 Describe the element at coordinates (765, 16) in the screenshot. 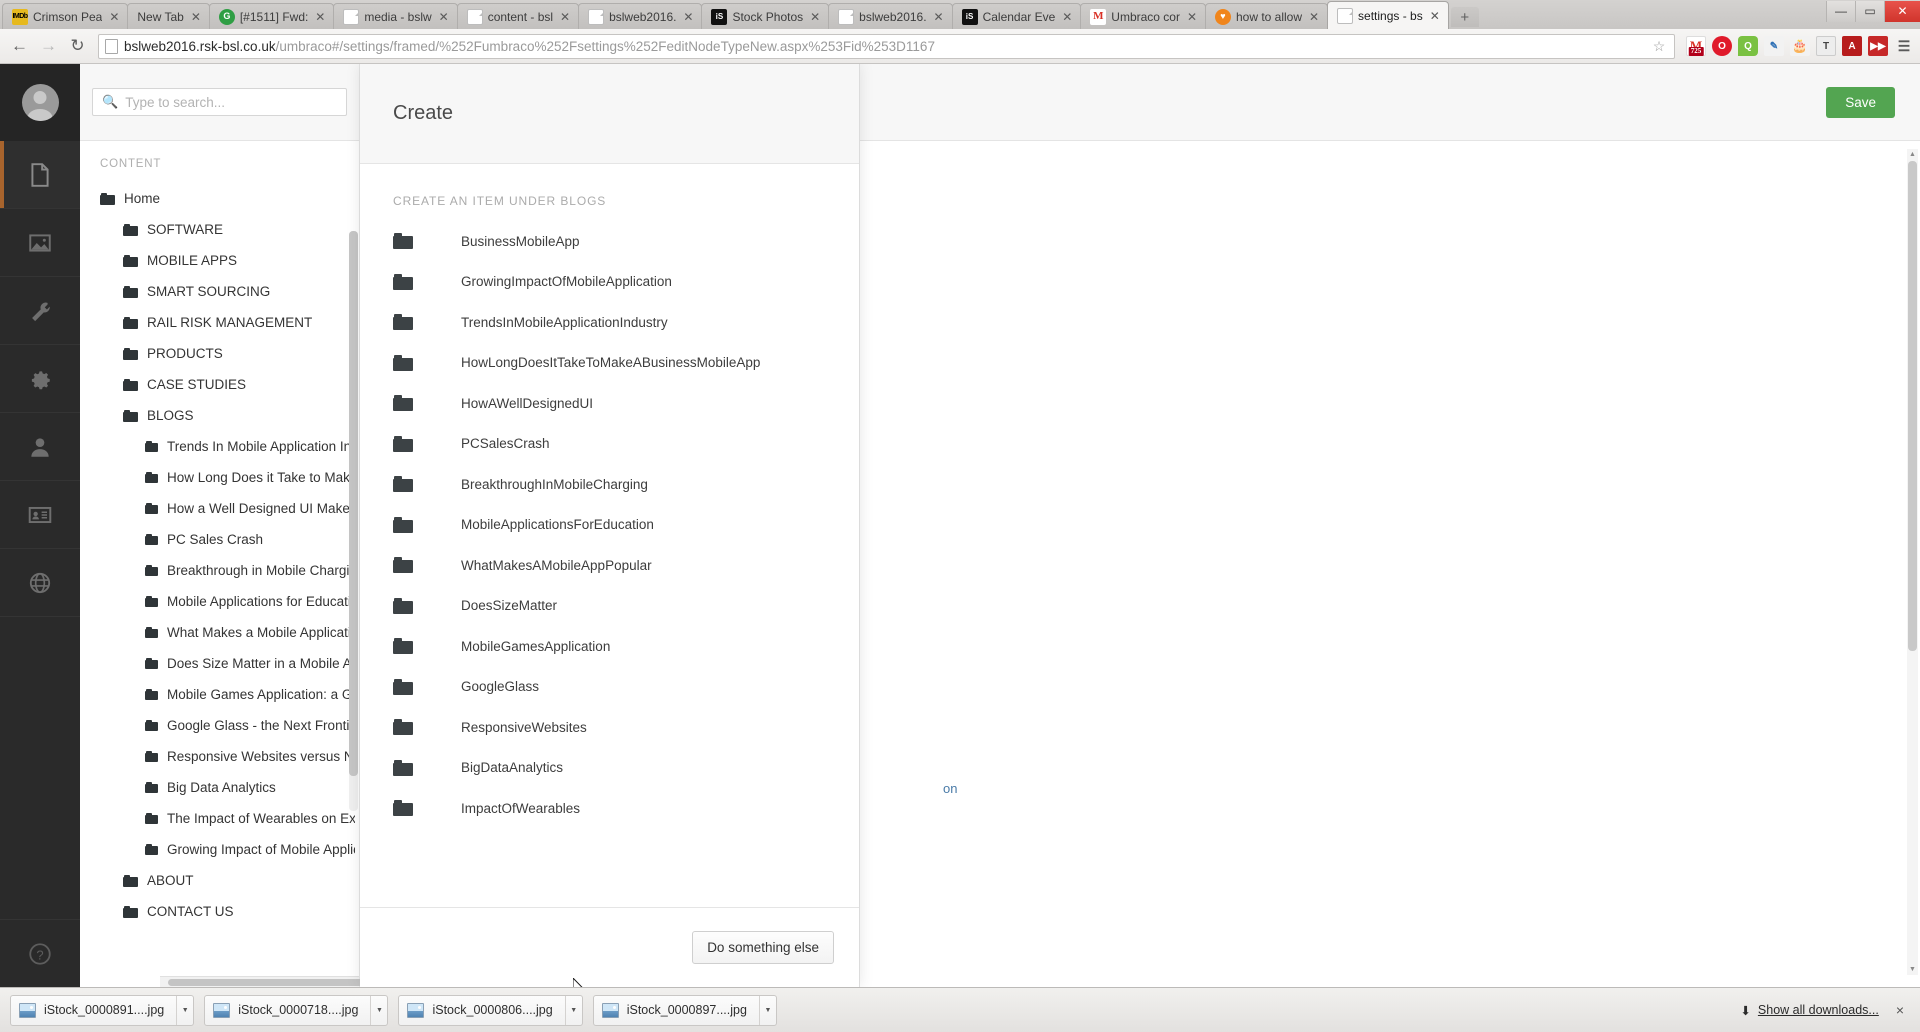

I see `browser-tab: iS Stock Photos ✕` at that location.